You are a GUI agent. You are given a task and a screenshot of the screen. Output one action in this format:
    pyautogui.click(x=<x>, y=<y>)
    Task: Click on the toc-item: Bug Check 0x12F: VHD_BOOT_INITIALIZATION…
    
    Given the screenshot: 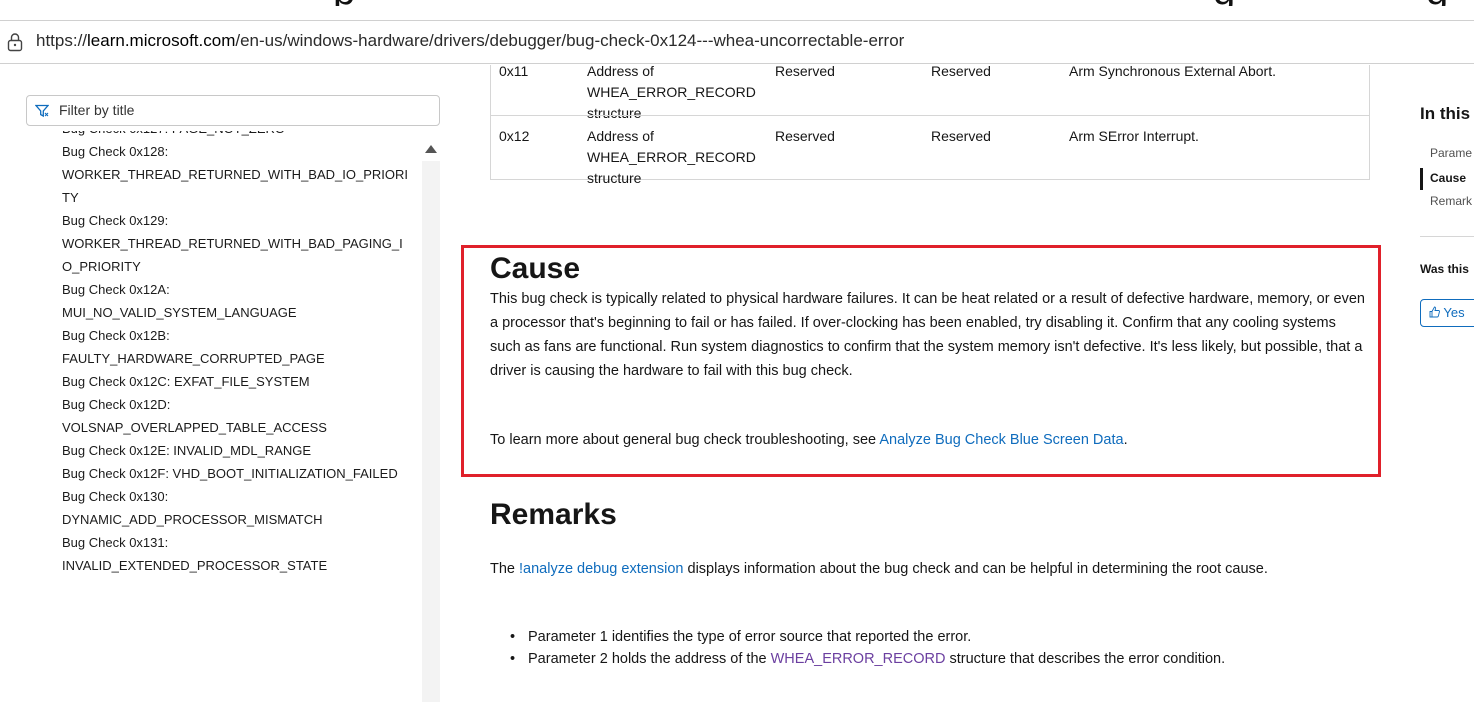 What is the action you would take?
    pyautogui.click(x=242, y=473)
    